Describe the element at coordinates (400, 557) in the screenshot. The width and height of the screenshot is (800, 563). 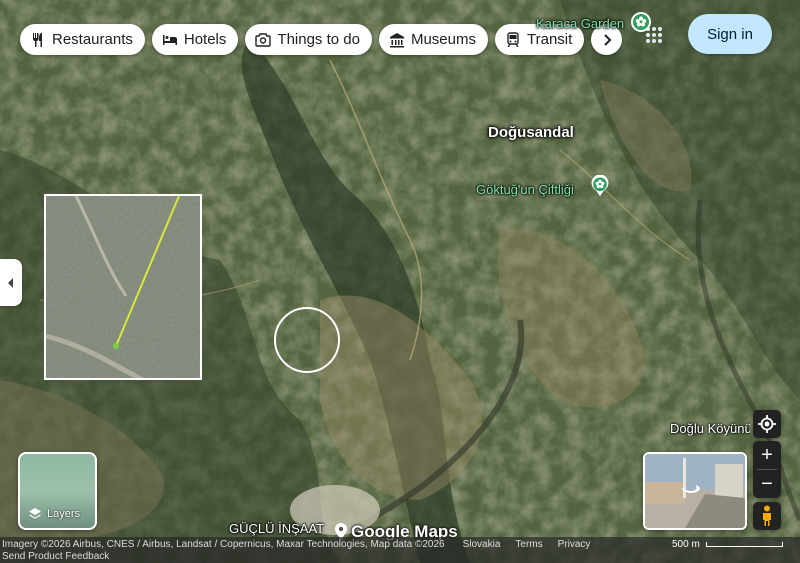
I see `send-feedback-link: Send Product Feedback` at that location.